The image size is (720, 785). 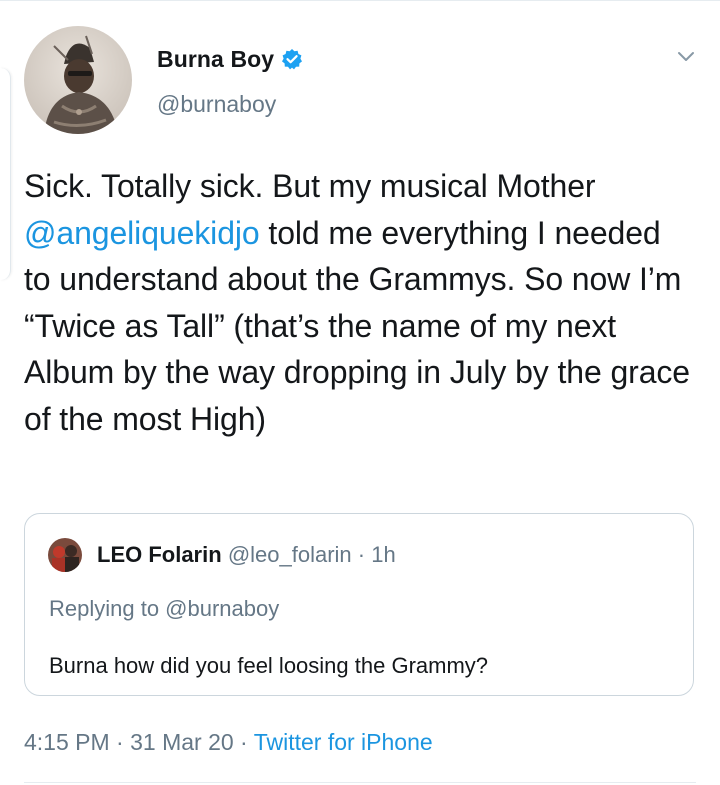 I want to click on scroll-edge, so click(x=5, y=174).